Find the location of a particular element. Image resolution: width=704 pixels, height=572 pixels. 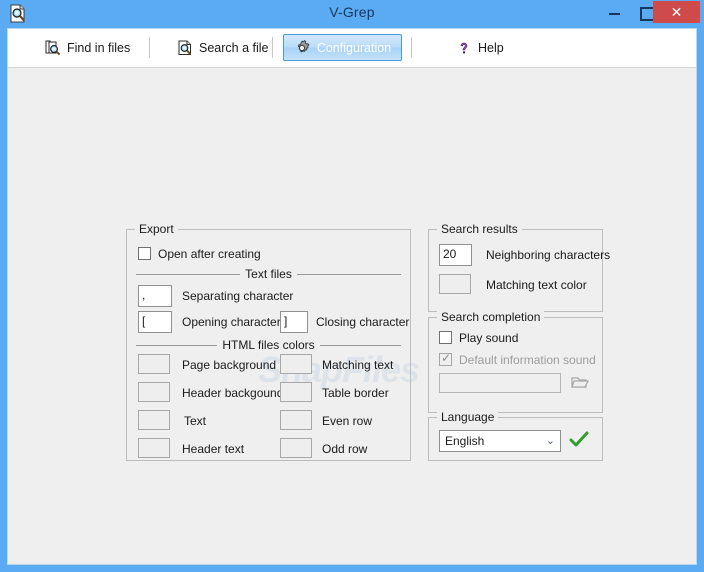

toolbar-item-search-a-file: Search a file is located at coordinates (222, 47).